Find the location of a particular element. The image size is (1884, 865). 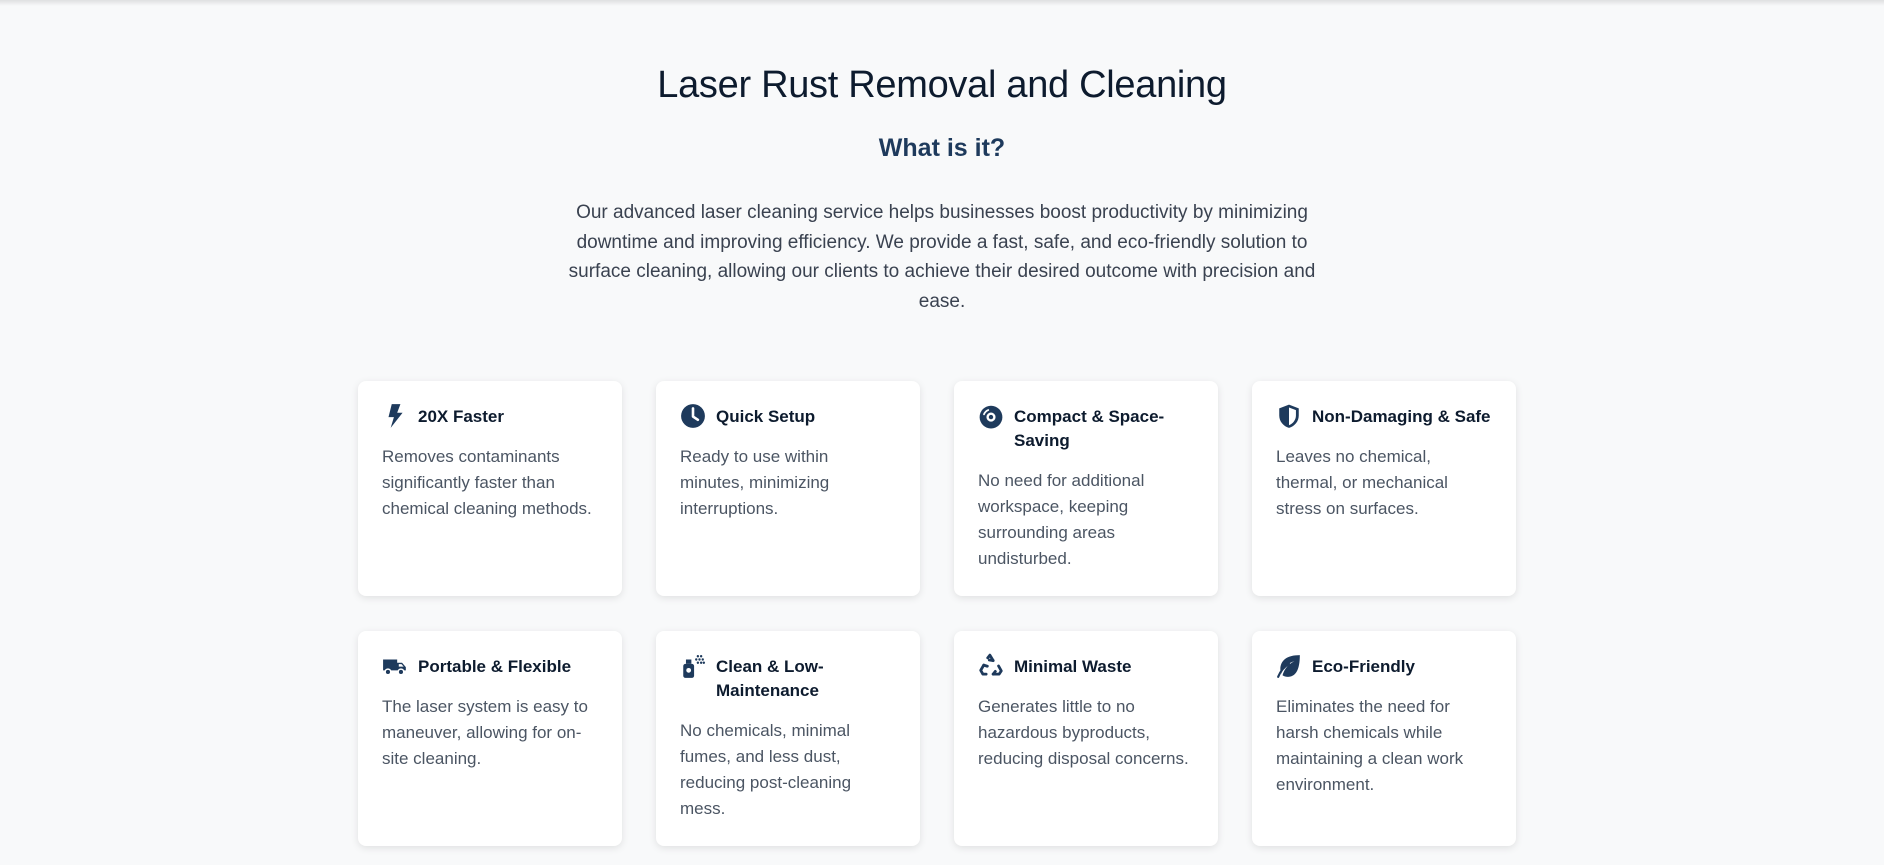

feature-card-header: Compact & Space-Saving is located at coordinates (1086, 428).